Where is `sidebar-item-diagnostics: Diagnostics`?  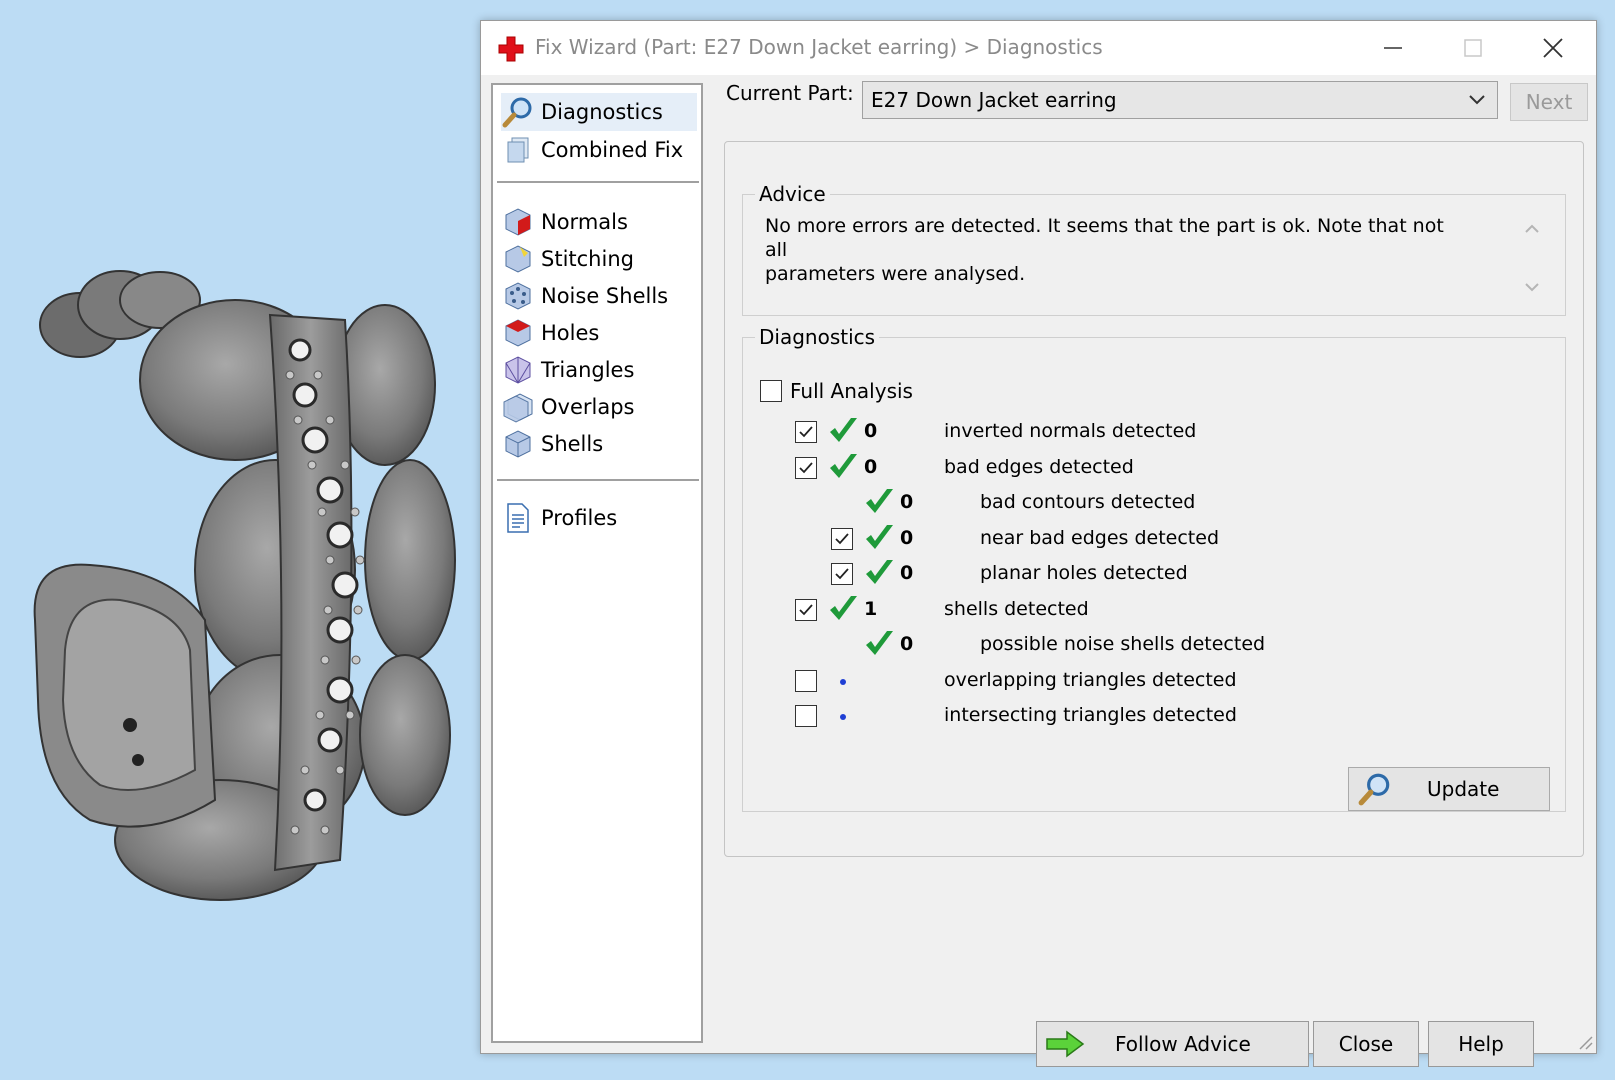
sidebar-item-diagnostics: Diagnostics is located at coordinates (599, 112).